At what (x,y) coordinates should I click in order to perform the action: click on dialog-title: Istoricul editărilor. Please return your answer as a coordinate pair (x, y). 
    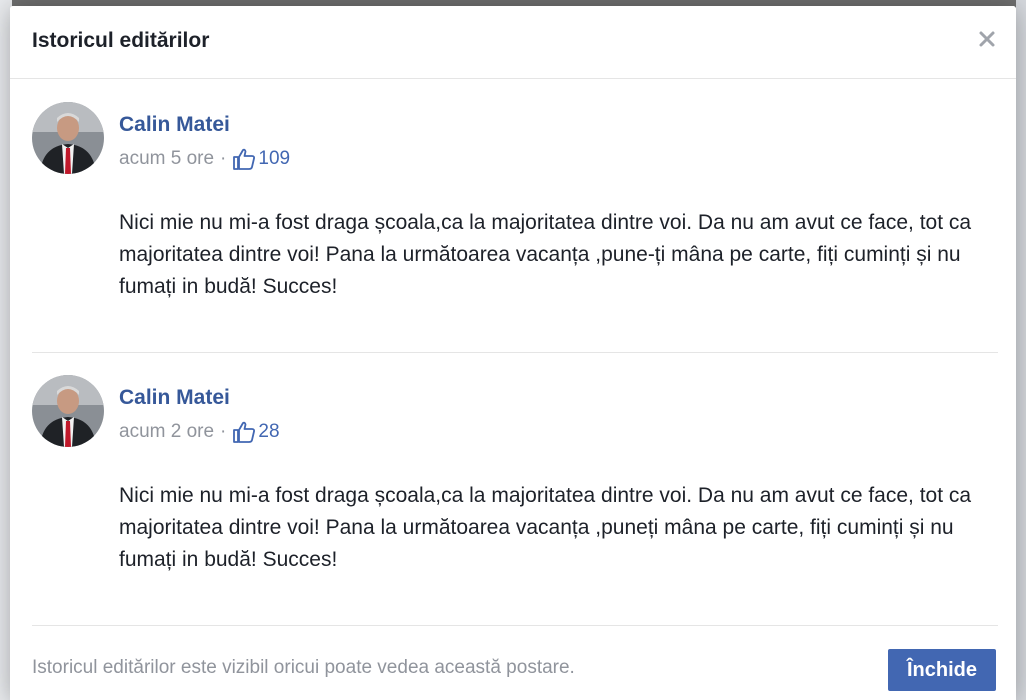
    Looking at the image, I should click on (121, 40).